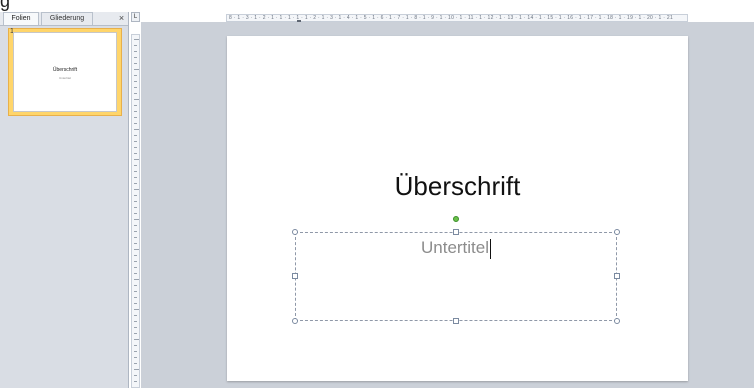  I want to click on resize-handle-bottom-left-icon, so click(295, 321).